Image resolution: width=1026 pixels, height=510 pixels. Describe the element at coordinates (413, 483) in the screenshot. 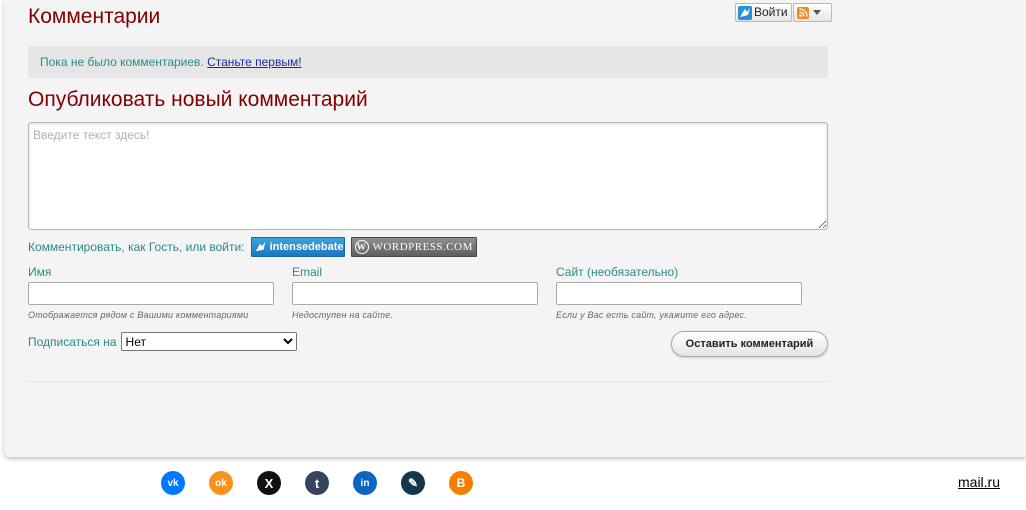

I see `livejournal-icon: ✎` at that location.